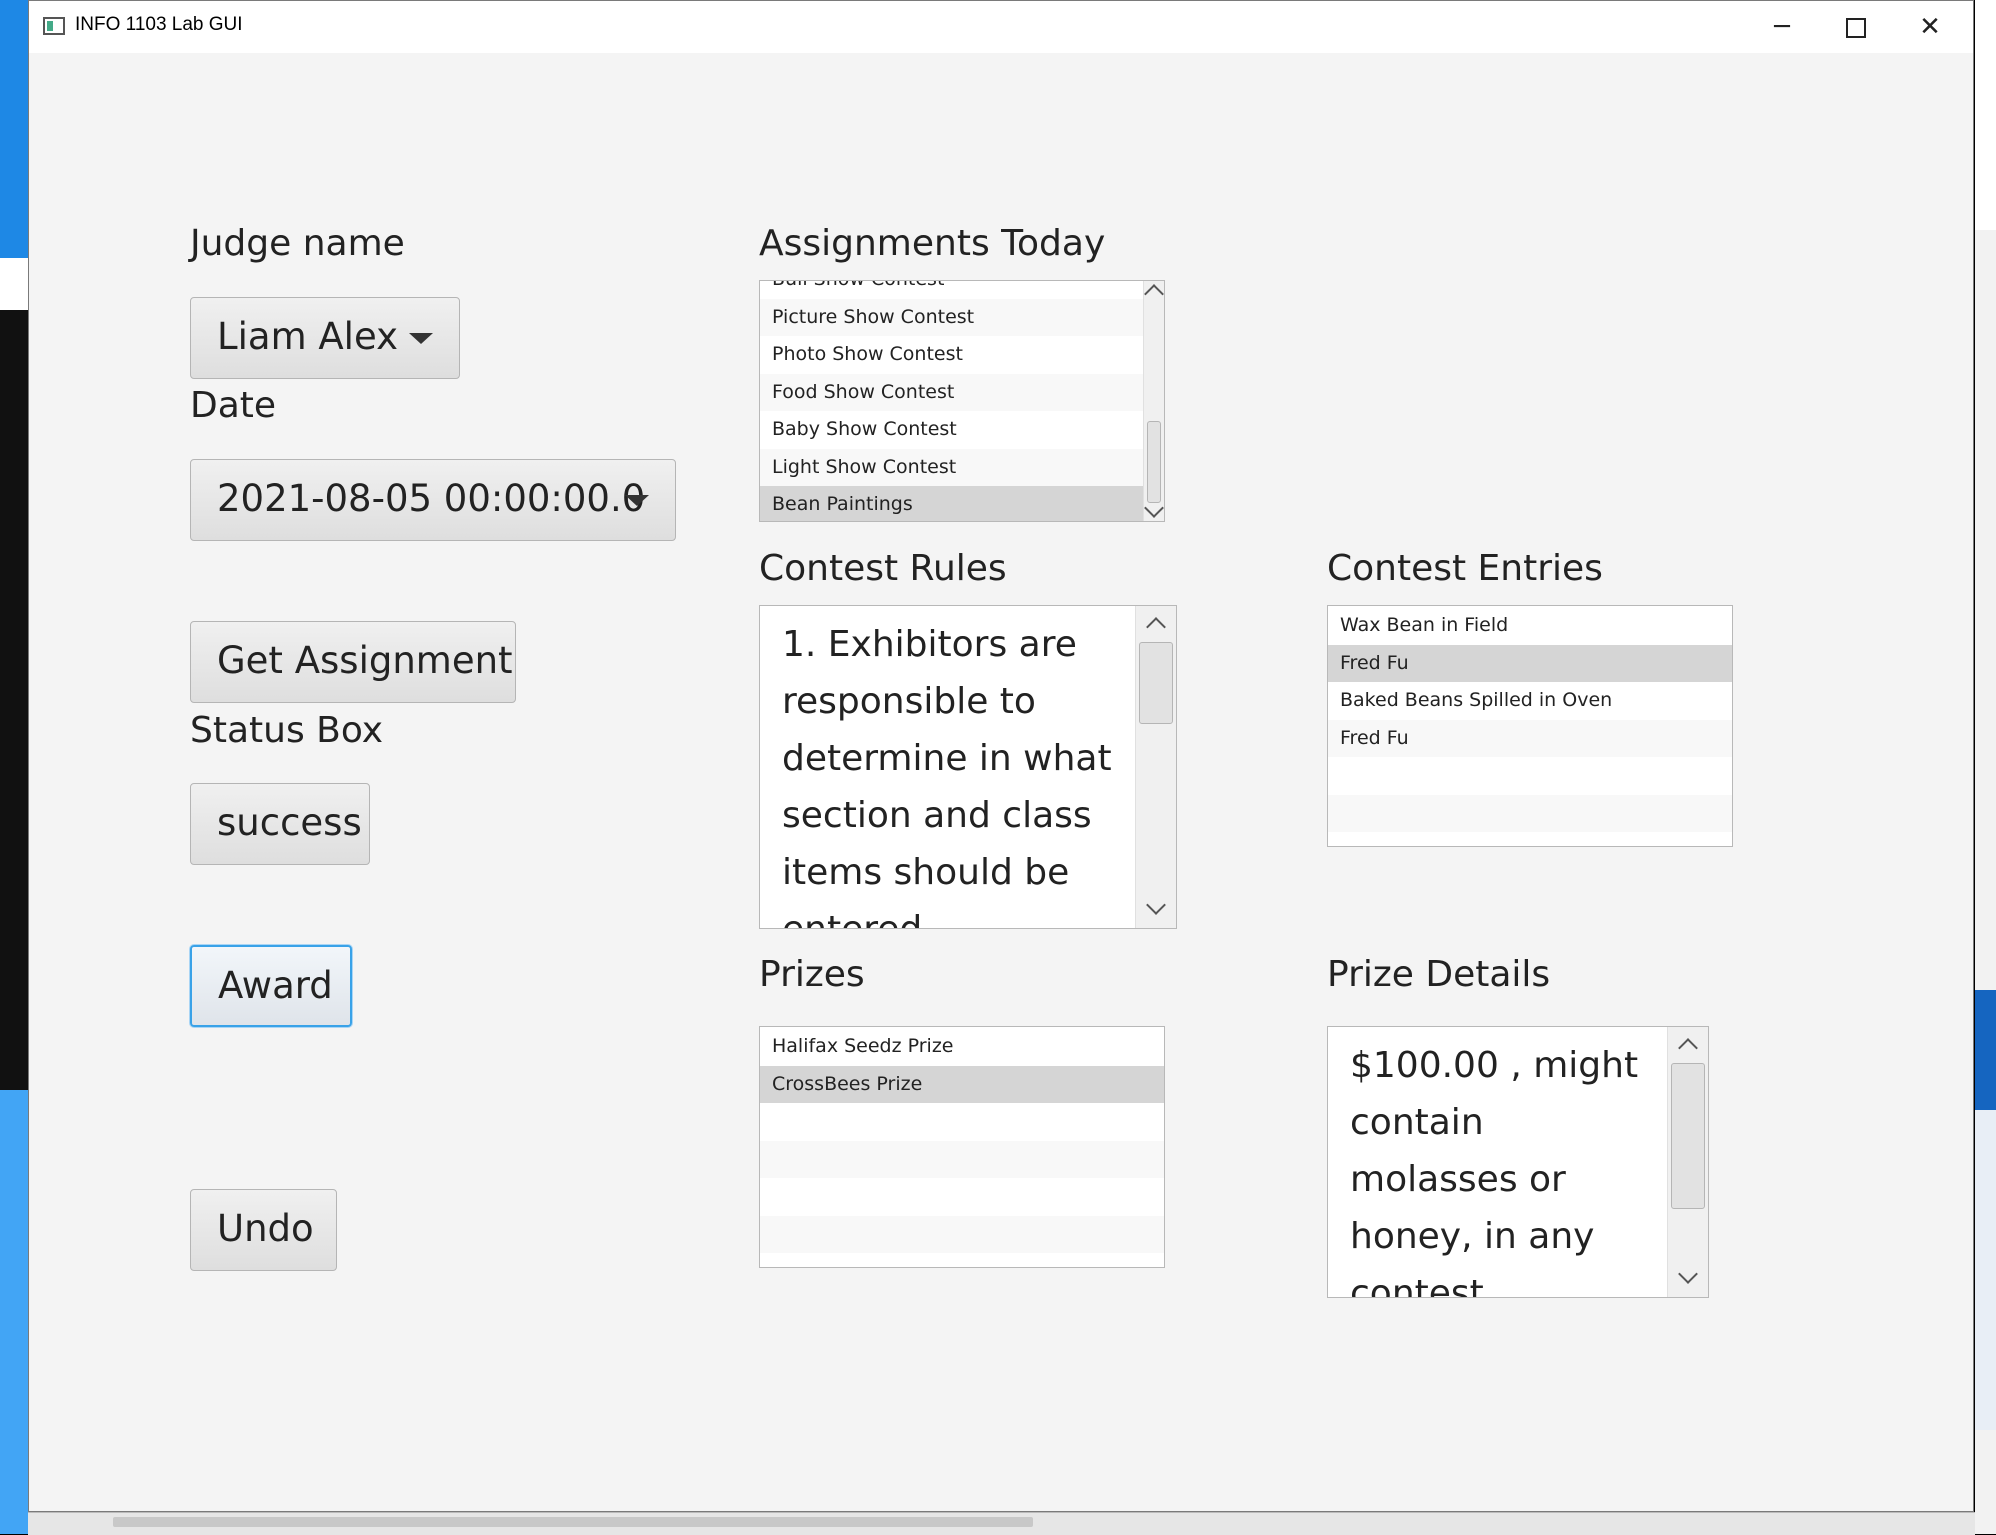 This screenshot has height=1535, width=1996. I want to click on list-item: Photo Show Contest, so click(952, 354).